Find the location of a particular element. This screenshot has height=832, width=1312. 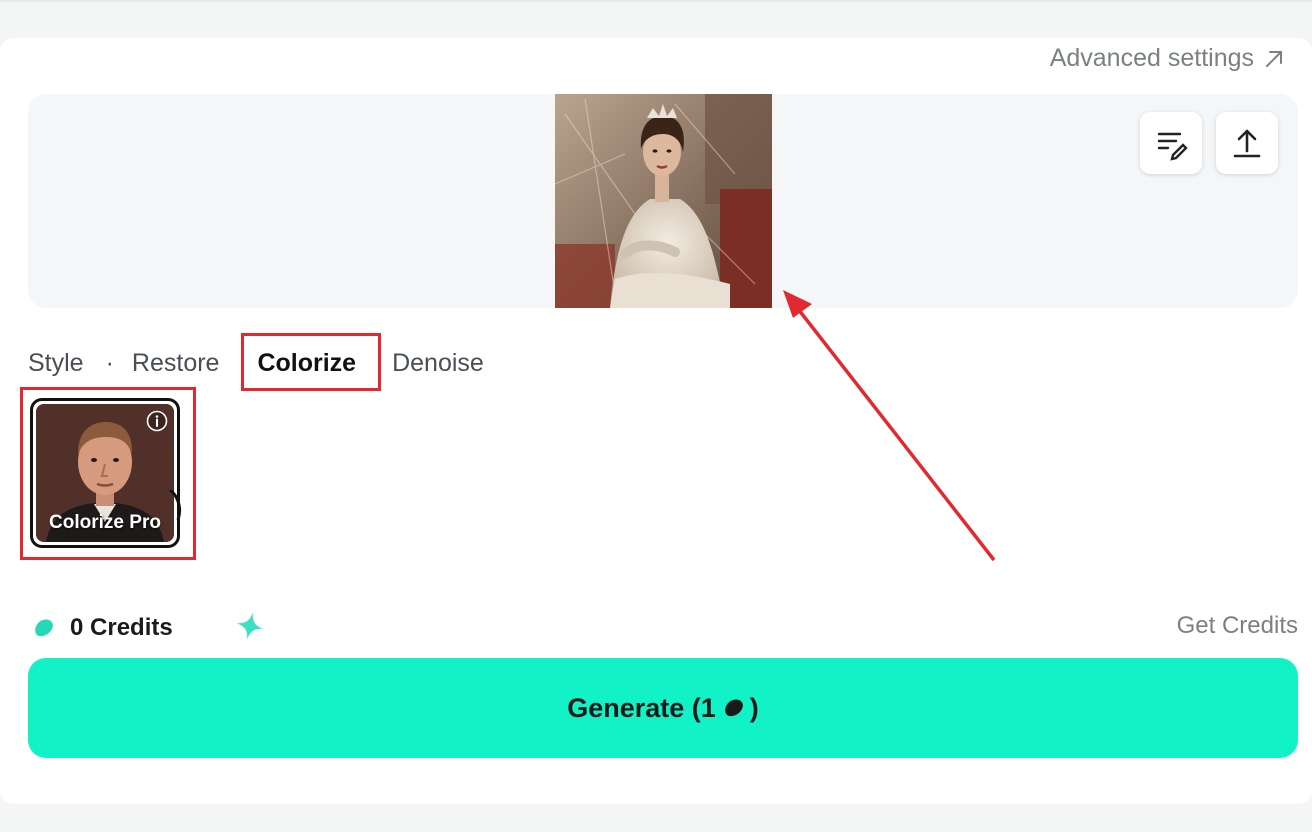

sparkle-icon is located at coordinates (250, 626).